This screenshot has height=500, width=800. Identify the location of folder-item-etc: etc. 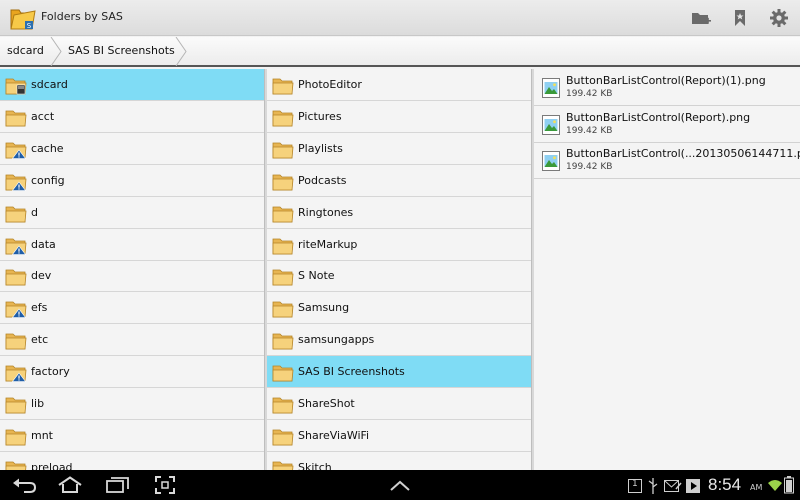
(132, 340).